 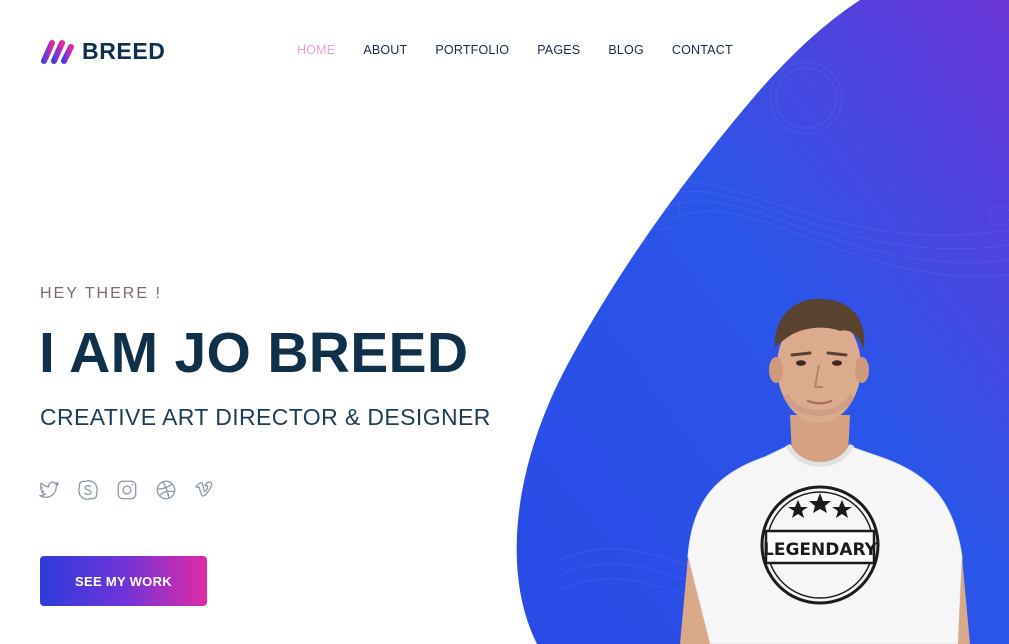 I want to click on vimeo-icon, so click(x=205, y=490).